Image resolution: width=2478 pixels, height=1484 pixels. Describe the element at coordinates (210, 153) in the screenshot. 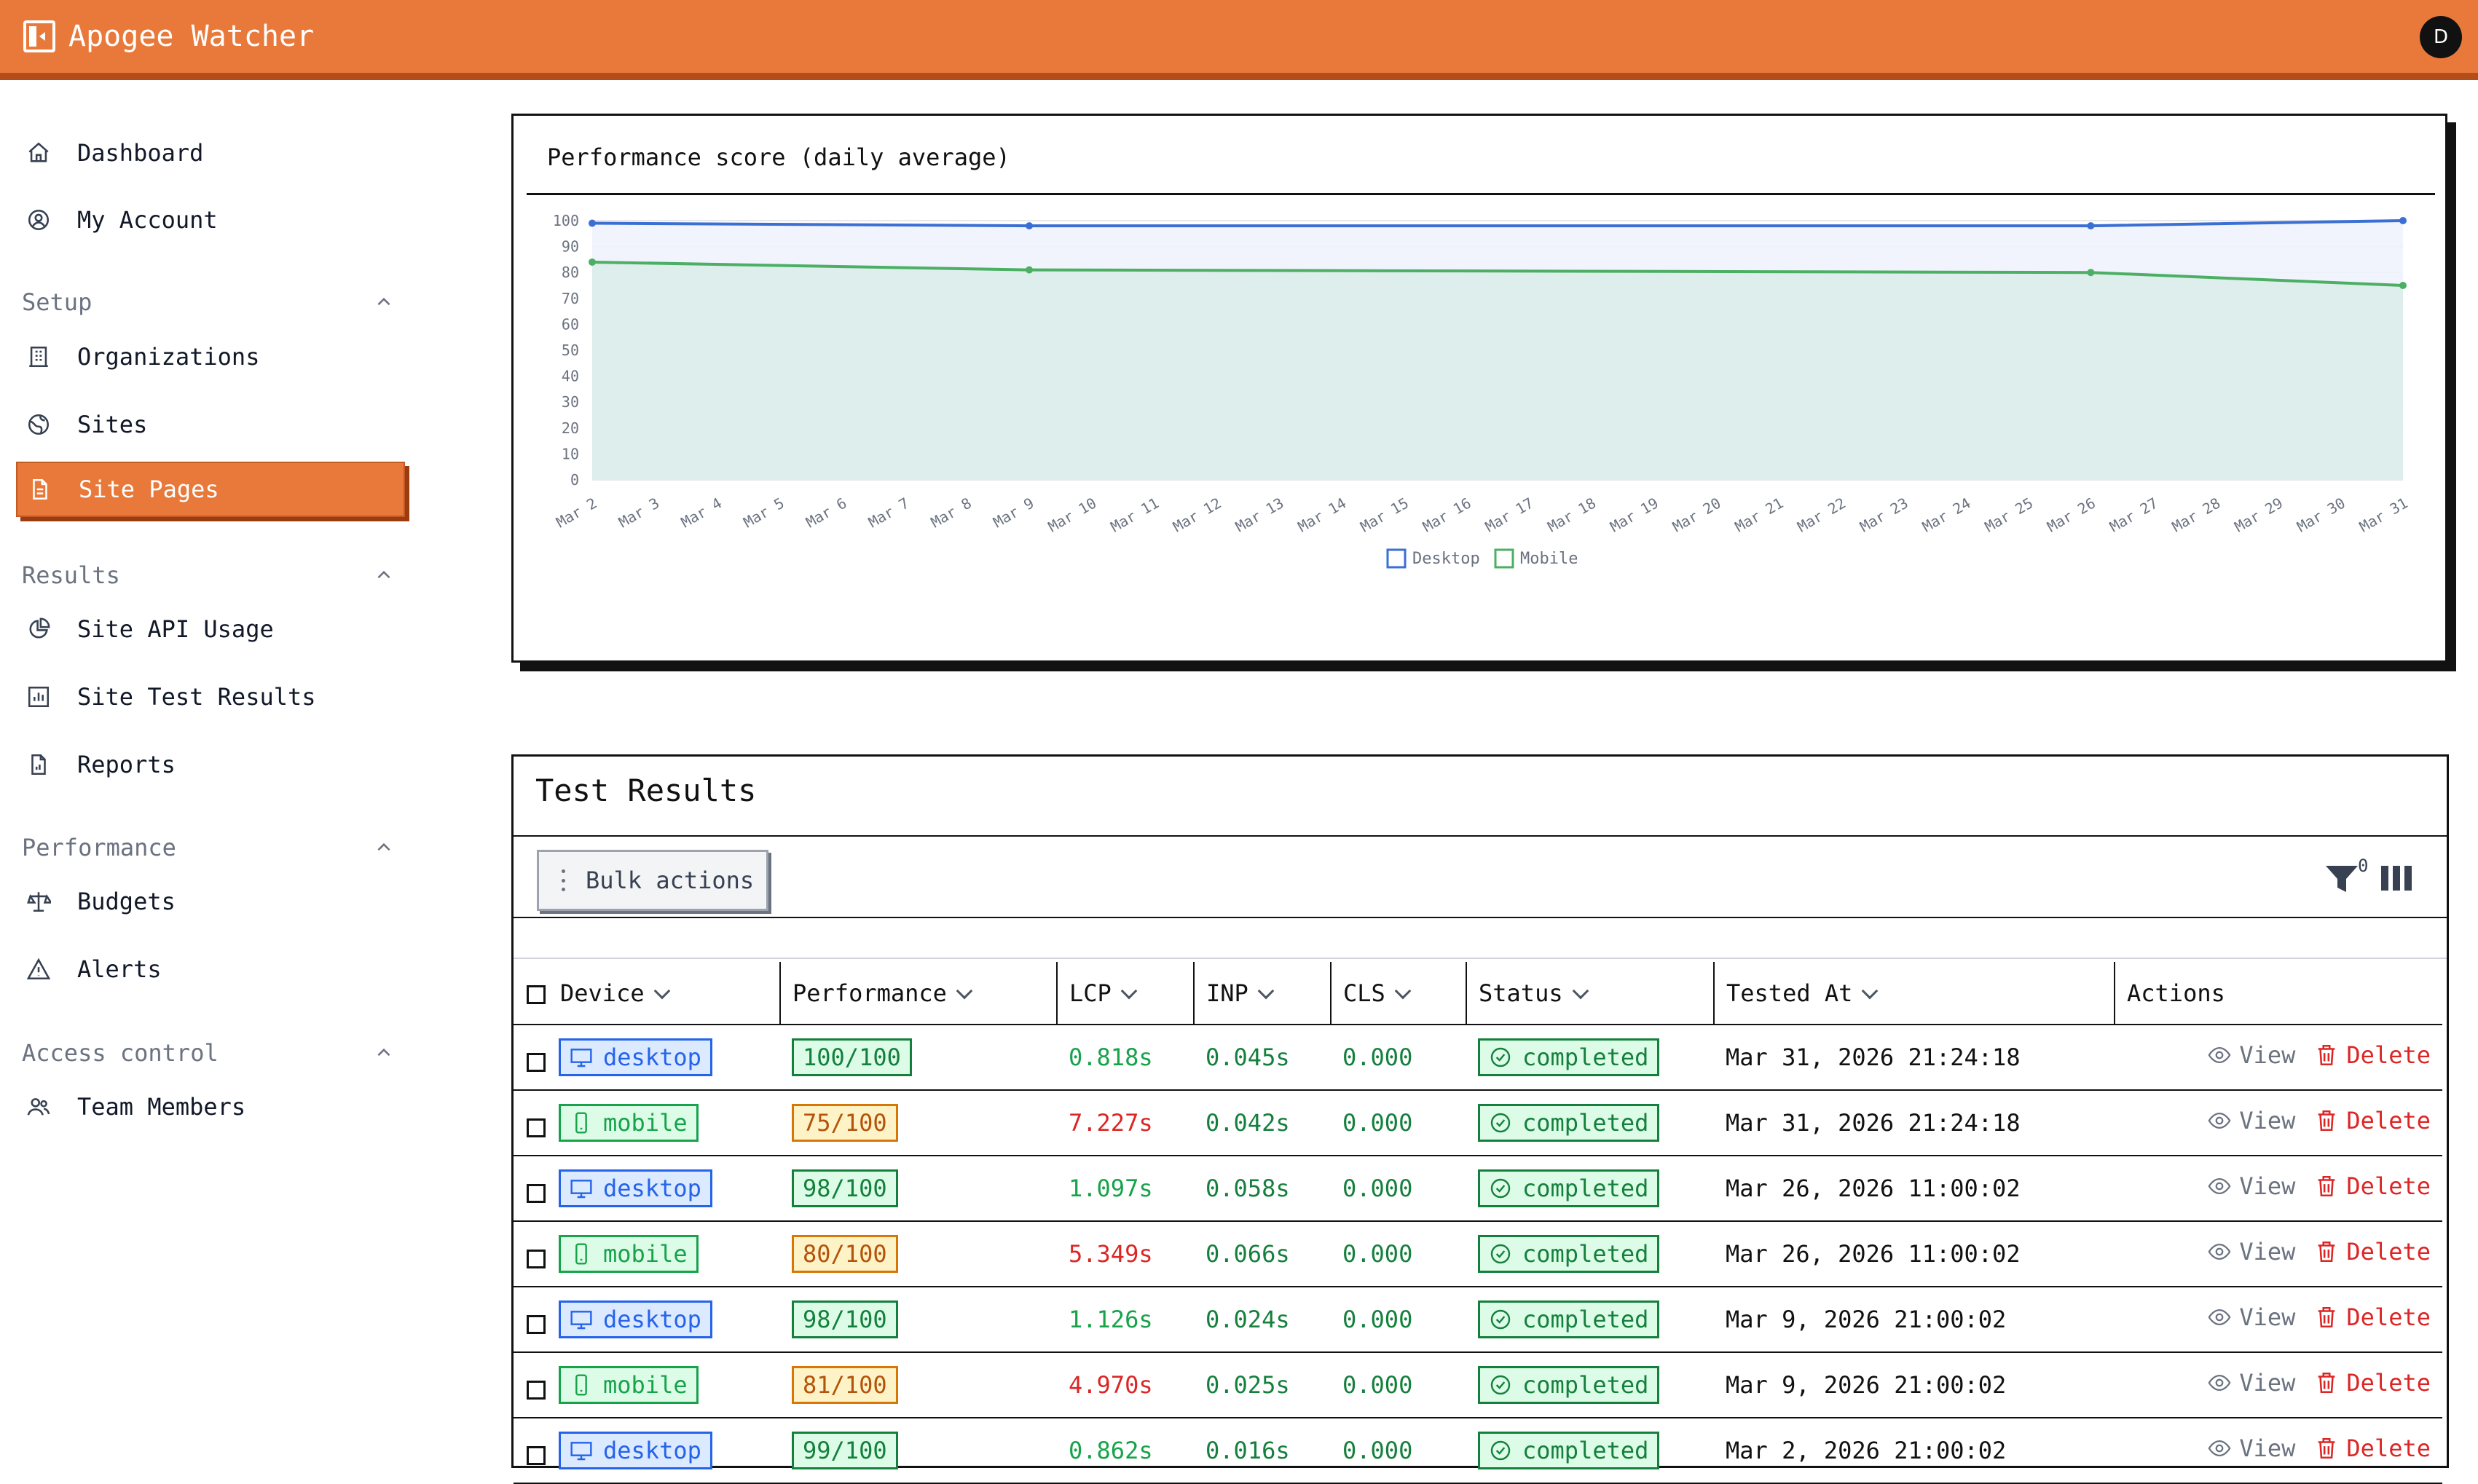

I see `sidebar-item-dashboard: Dashboard` at that location.